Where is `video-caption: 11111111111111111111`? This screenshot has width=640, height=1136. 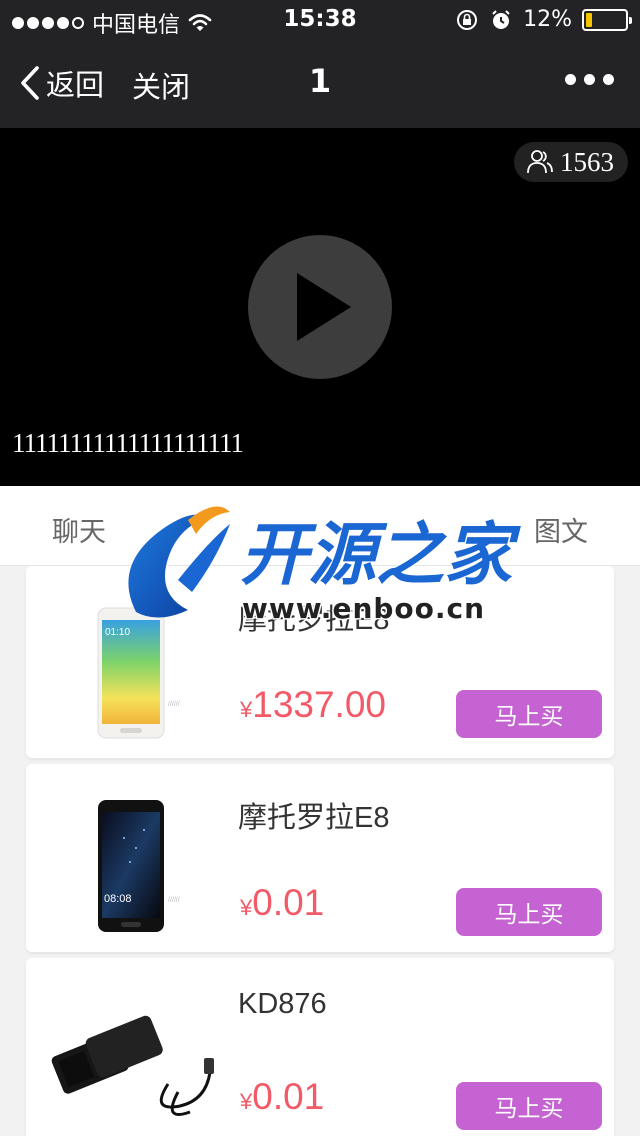
video-caption: 11111111111111111111 is located at coordinates (128, 443).